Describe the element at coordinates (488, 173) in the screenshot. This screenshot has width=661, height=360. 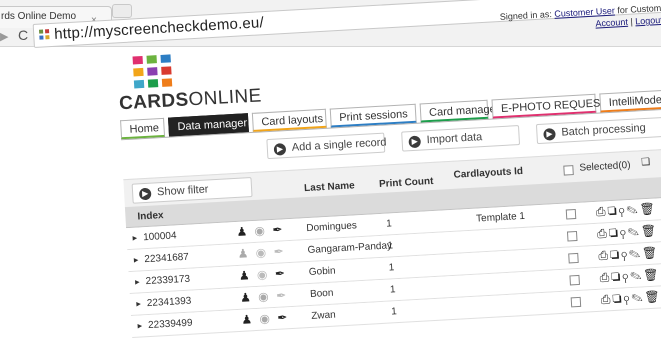
I see `cardlayouts-id-header: Cardlayouts Id` at that location.